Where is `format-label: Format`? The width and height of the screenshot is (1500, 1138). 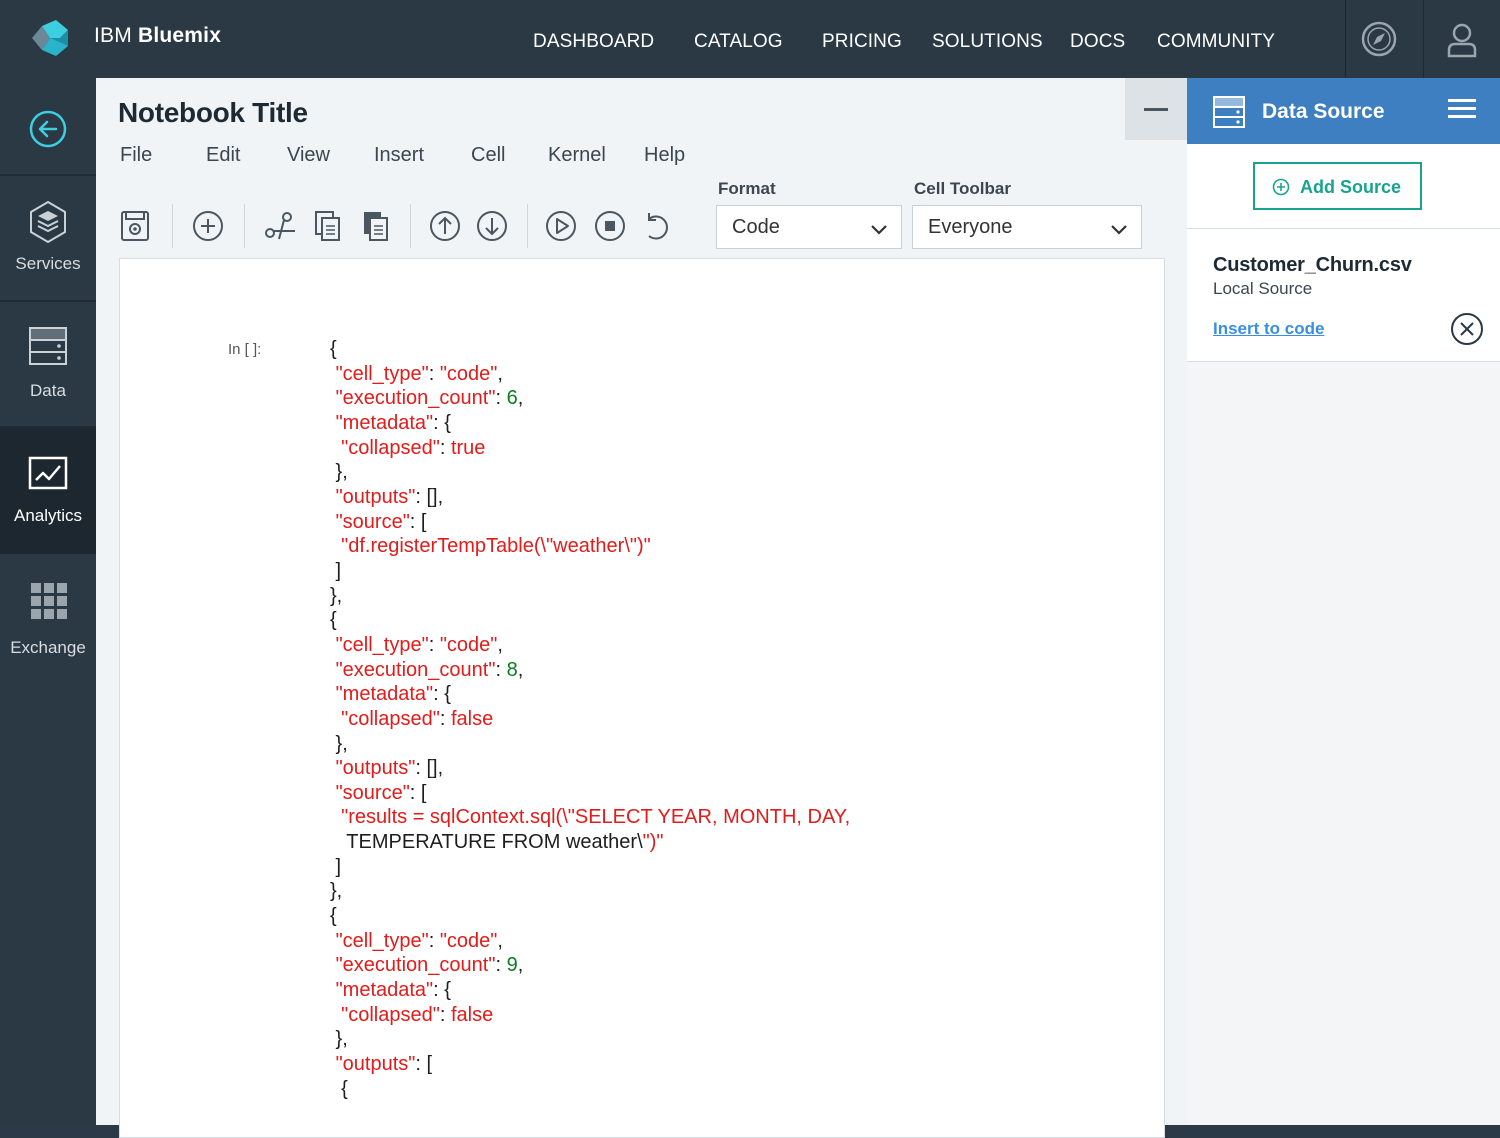
format-label: Format is located at coordinates (747, 188).